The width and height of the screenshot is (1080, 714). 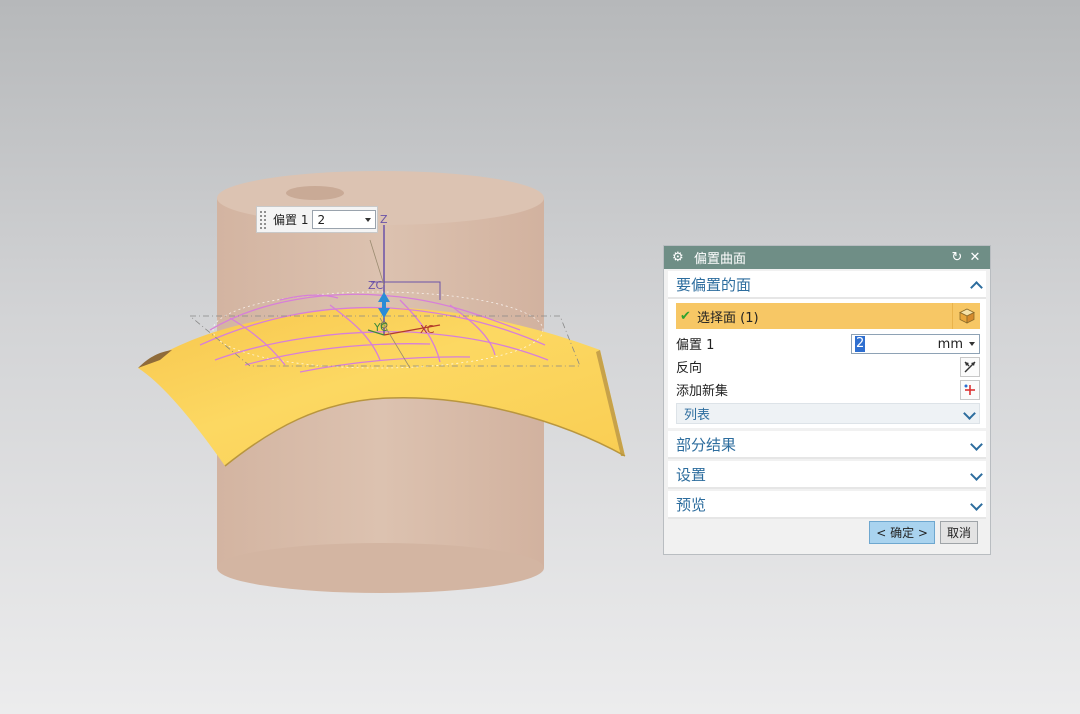 I want to click on offset-unit: mm, so click(x=950, y=344).